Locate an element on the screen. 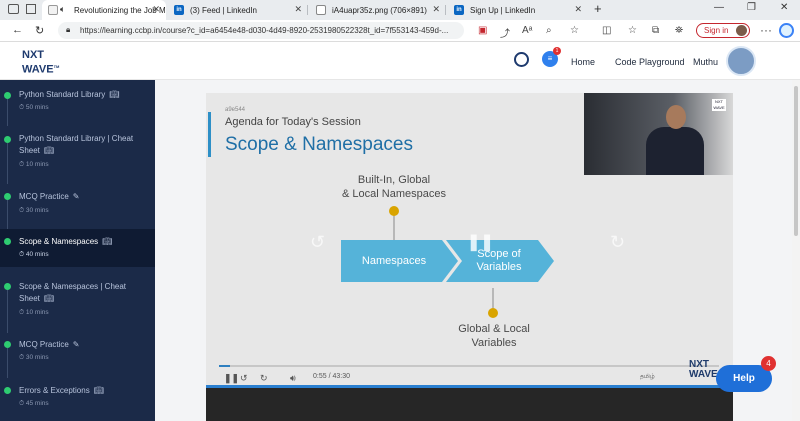  nav-code-playground: Code Playground is located at coordinates (650, 62).